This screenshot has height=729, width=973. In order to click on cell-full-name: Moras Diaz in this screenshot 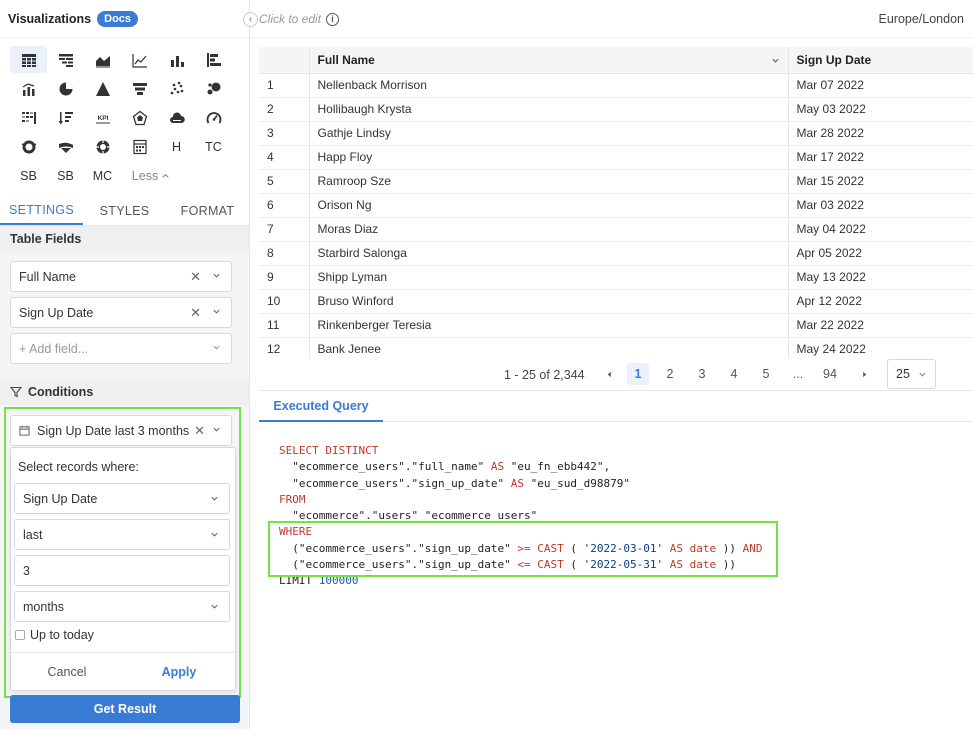, I will do `click(549, 229)`.